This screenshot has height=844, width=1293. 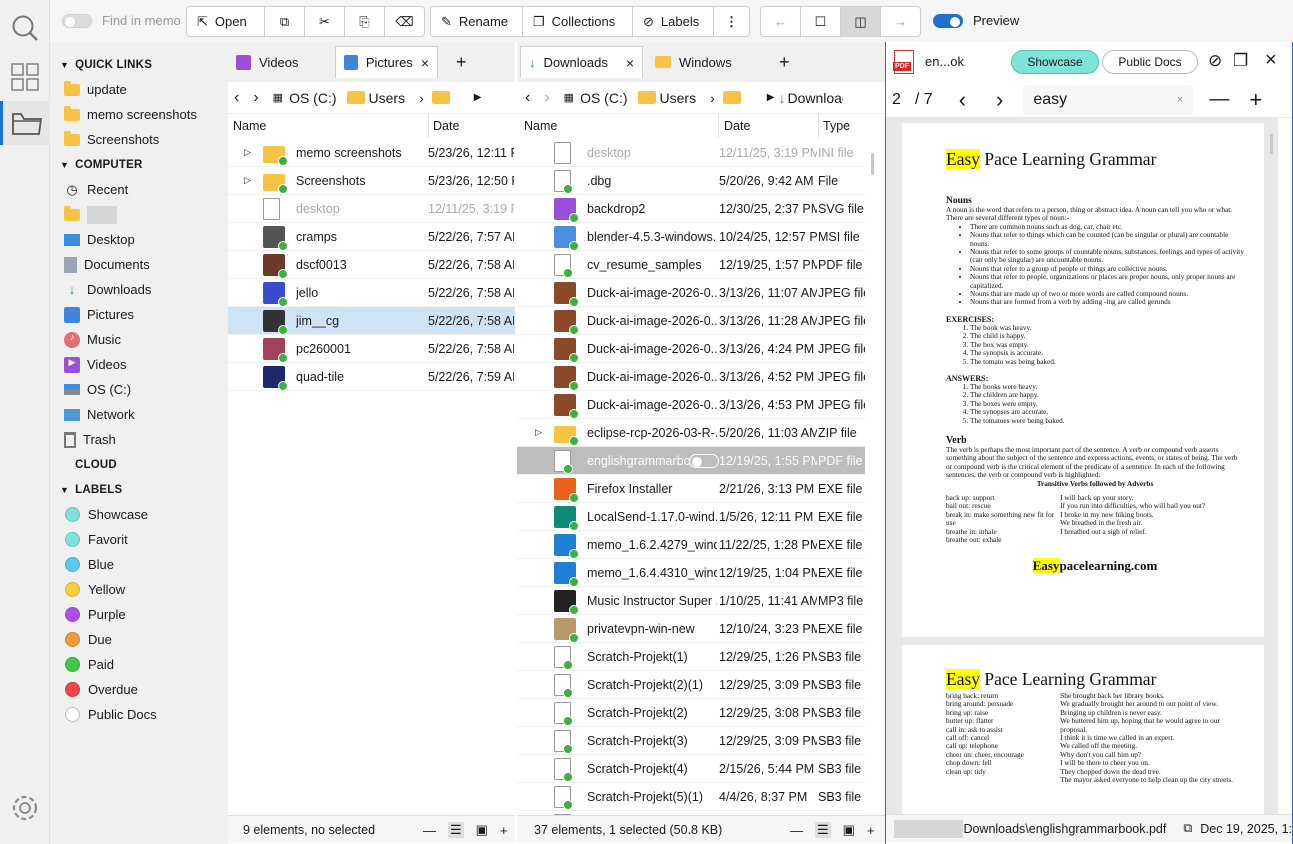 I want to click on cut-button: ✂, so click(x=324, y=21).